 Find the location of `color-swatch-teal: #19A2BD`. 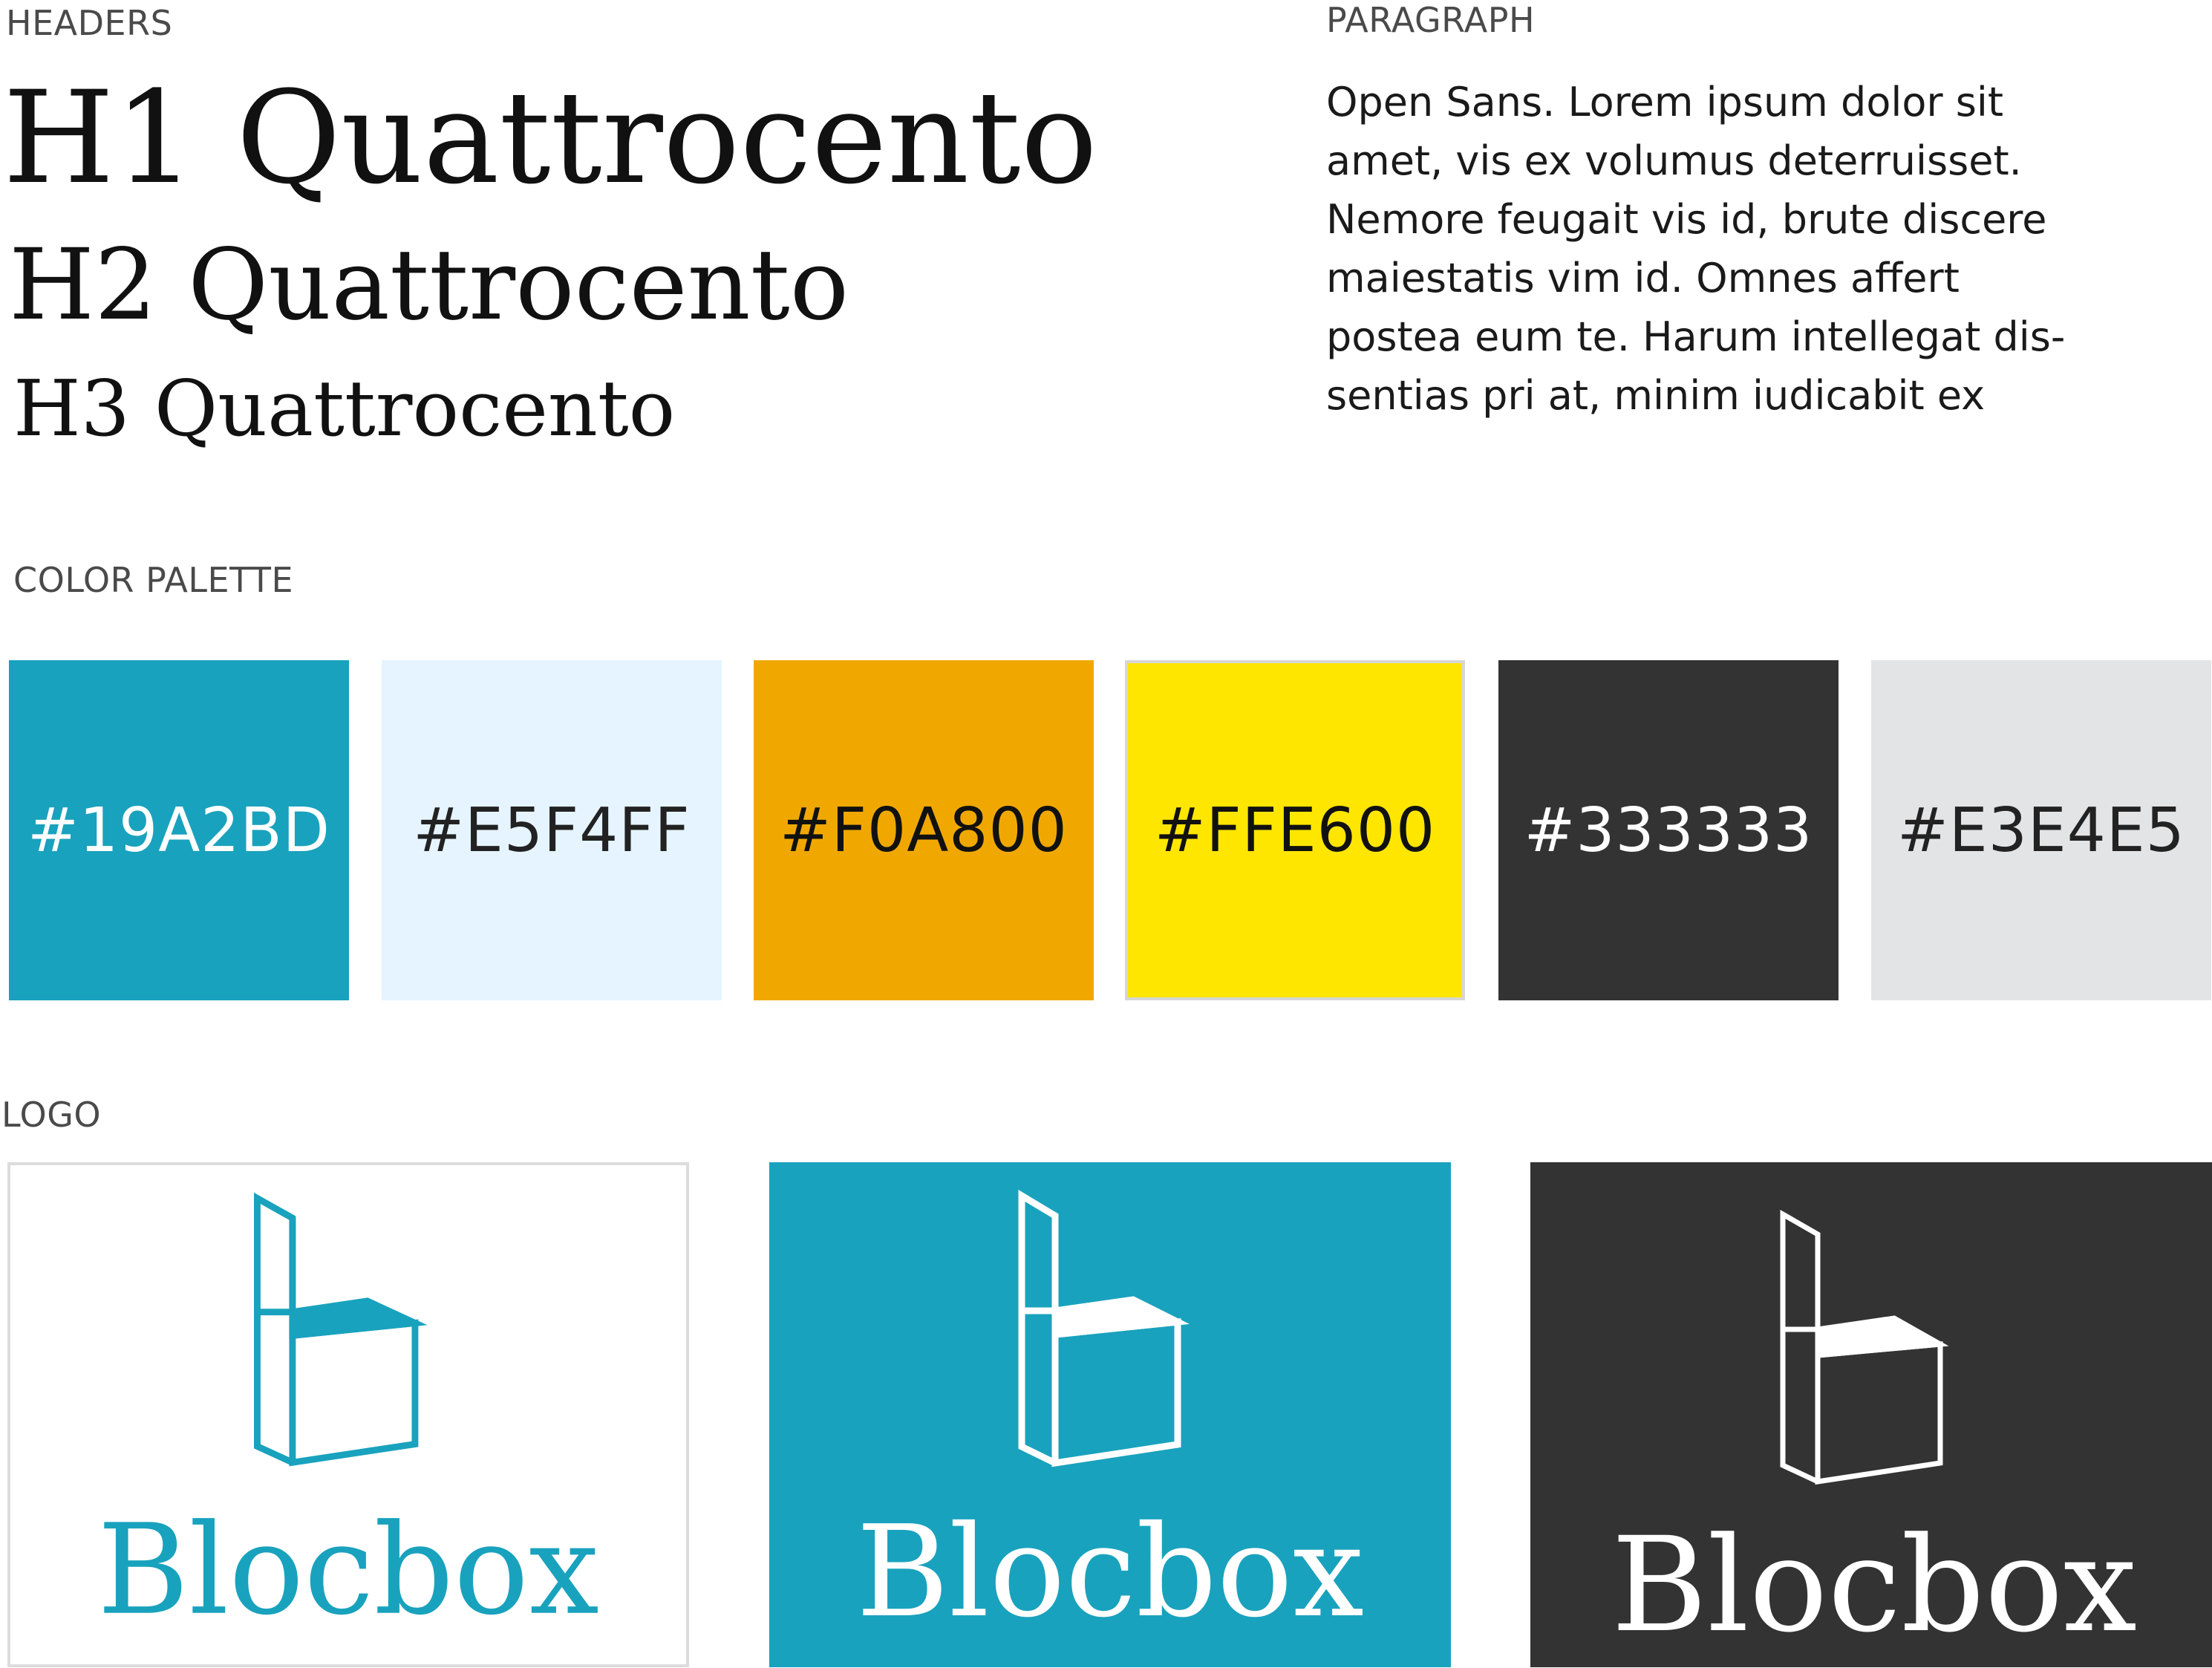

color-swatch-teal: #19A2BD is located at coordinates (179, 830).